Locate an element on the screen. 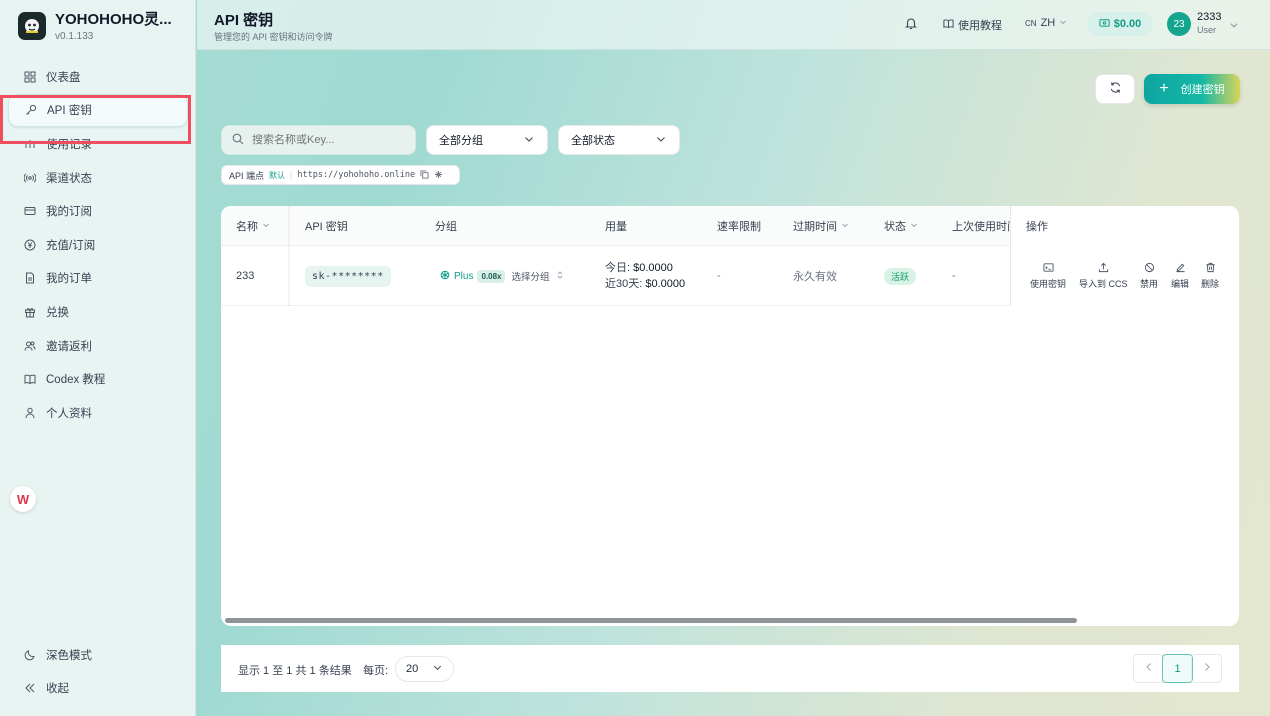  avatar: 23 is located at coordinates (1179, 24).